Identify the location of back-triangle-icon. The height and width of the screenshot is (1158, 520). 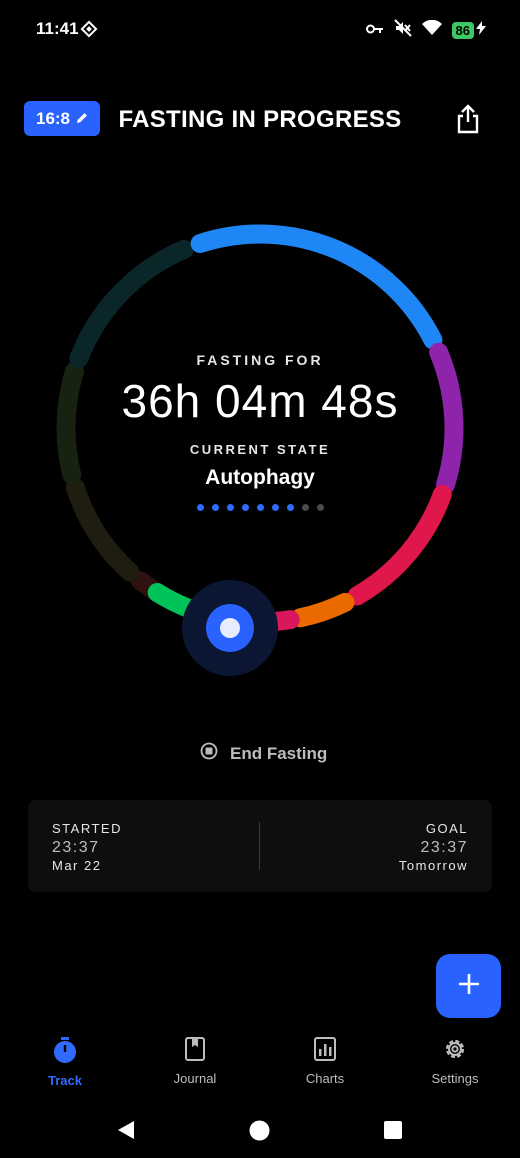
(126, 1132).